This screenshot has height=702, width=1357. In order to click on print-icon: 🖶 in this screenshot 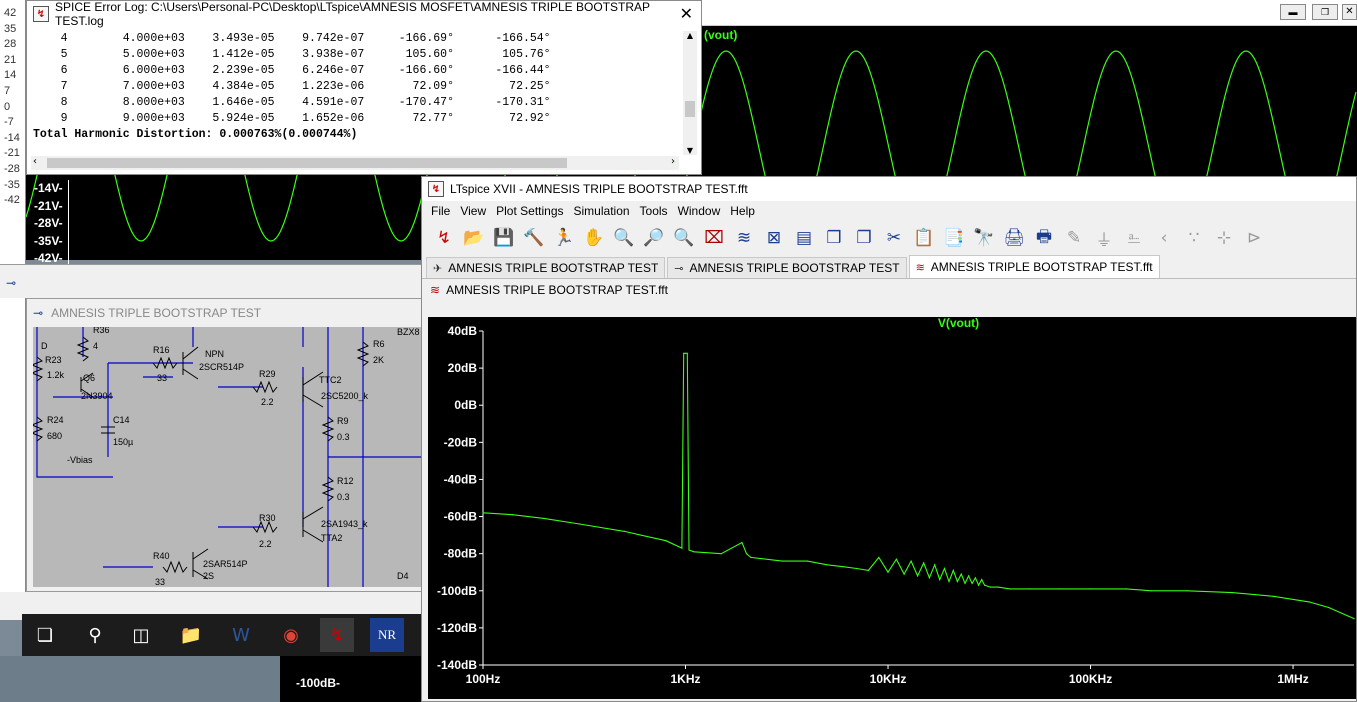, I will do `click(1044, 238)`.